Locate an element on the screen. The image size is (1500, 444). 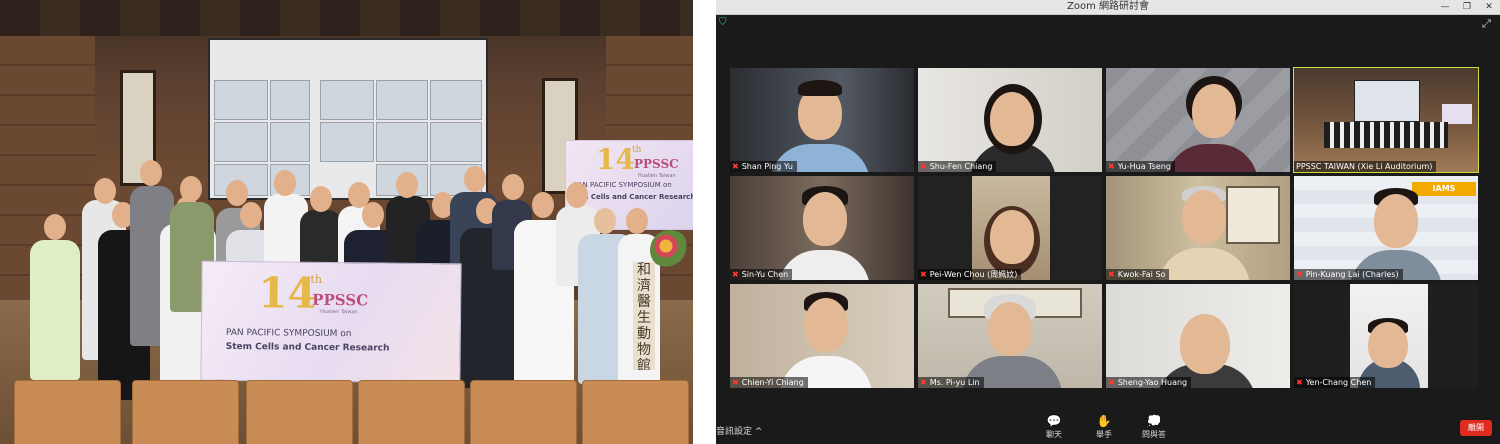
leave-button: 離開 is located at coordinates (1476, 428).